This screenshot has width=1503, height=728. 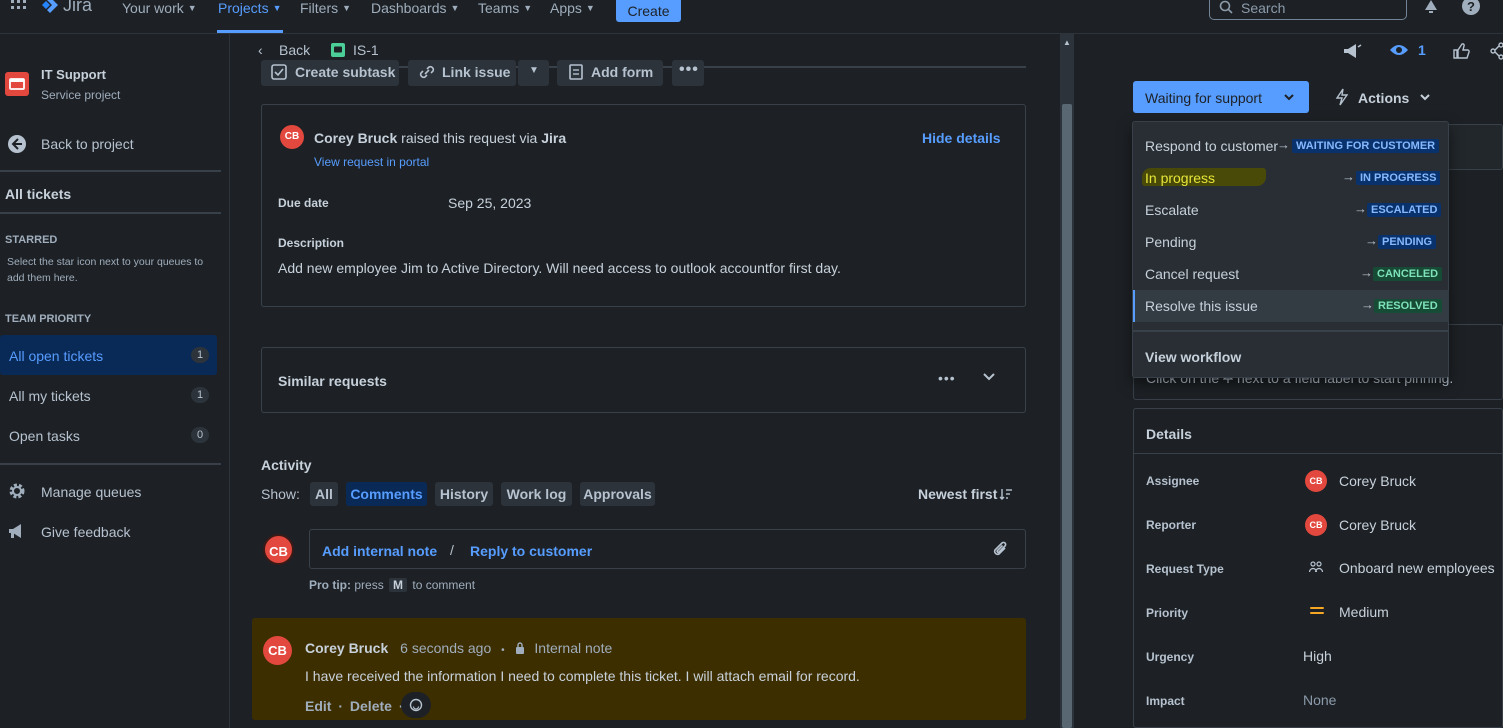 I want to click on transition-in-progress: In progress → IN PROGRESS, so click(x=1291, y=178).